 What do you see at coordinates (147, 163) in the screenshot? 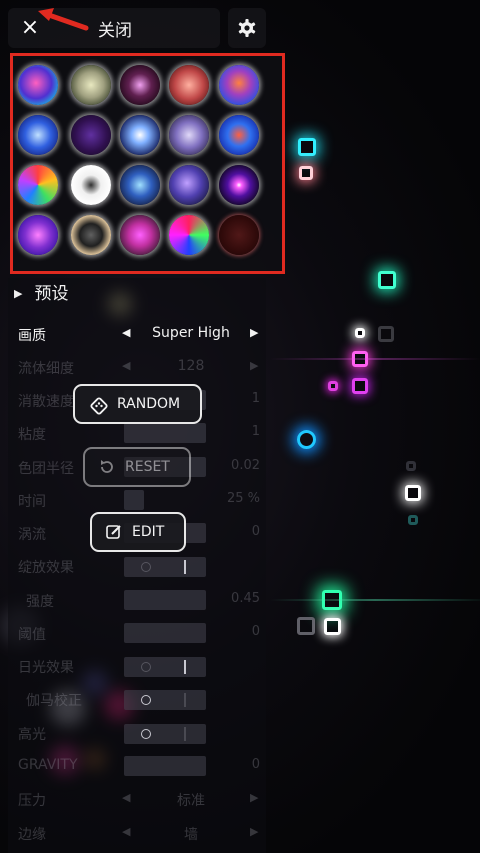
I see `preset-grid-highlight` at bounding box center [147, 163].